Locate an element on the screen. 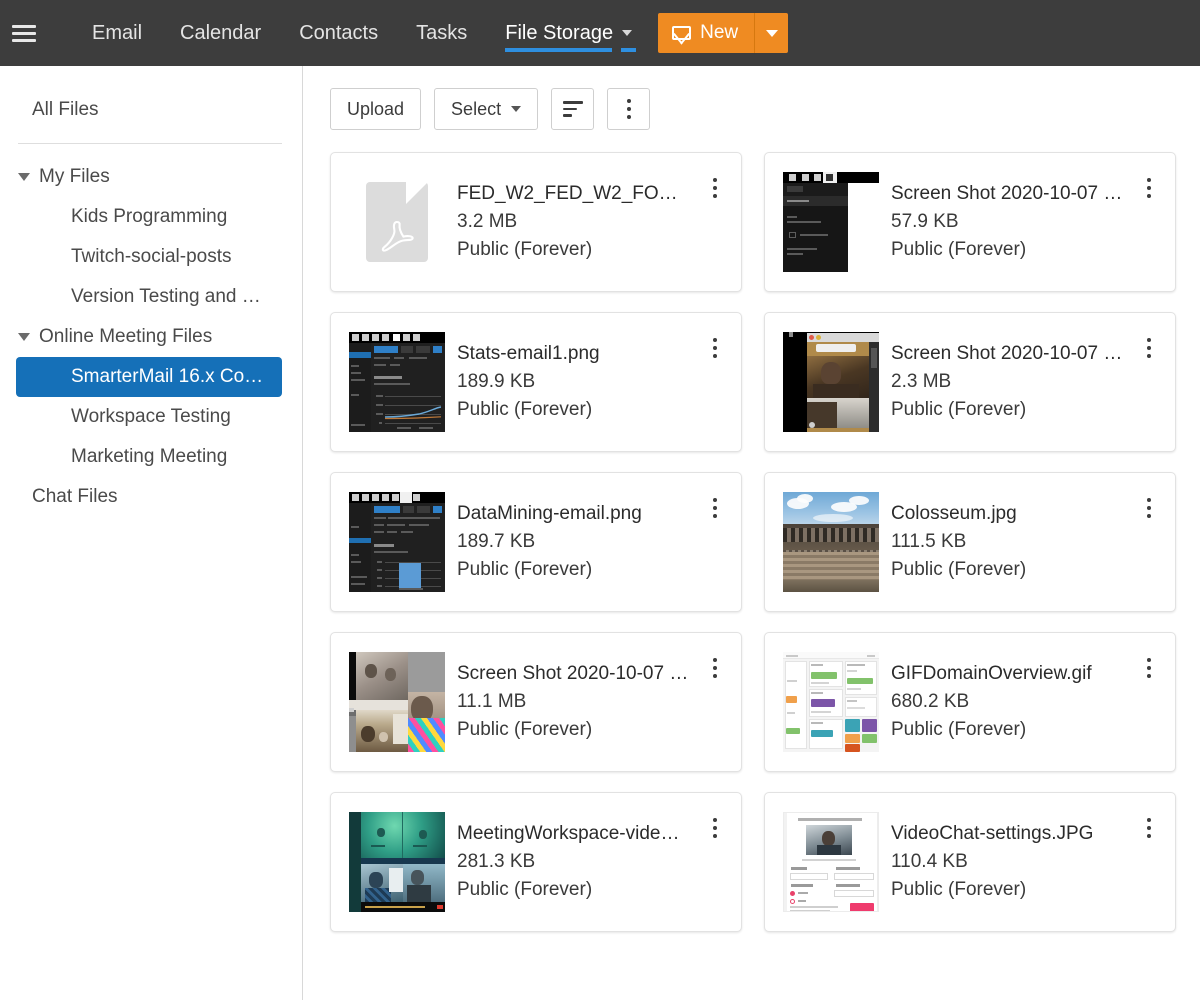 The image size is (1200, 1000). active-tab-underline is located at coordinates (559, 50).